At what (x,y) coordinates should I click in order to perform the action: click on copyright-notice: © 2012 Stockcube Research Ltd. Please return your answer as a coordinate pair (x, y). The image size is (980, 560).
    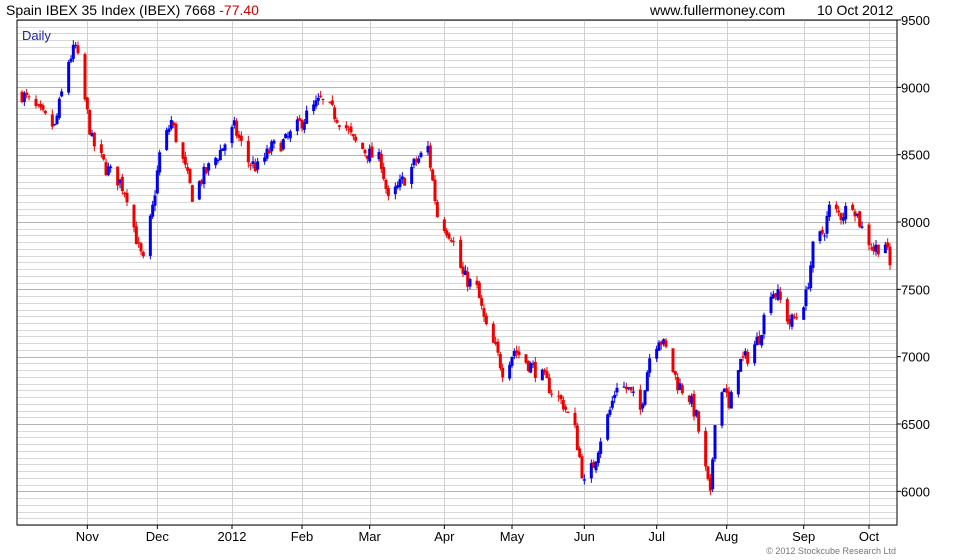
    Looking at the image, I should click on (831, 551).